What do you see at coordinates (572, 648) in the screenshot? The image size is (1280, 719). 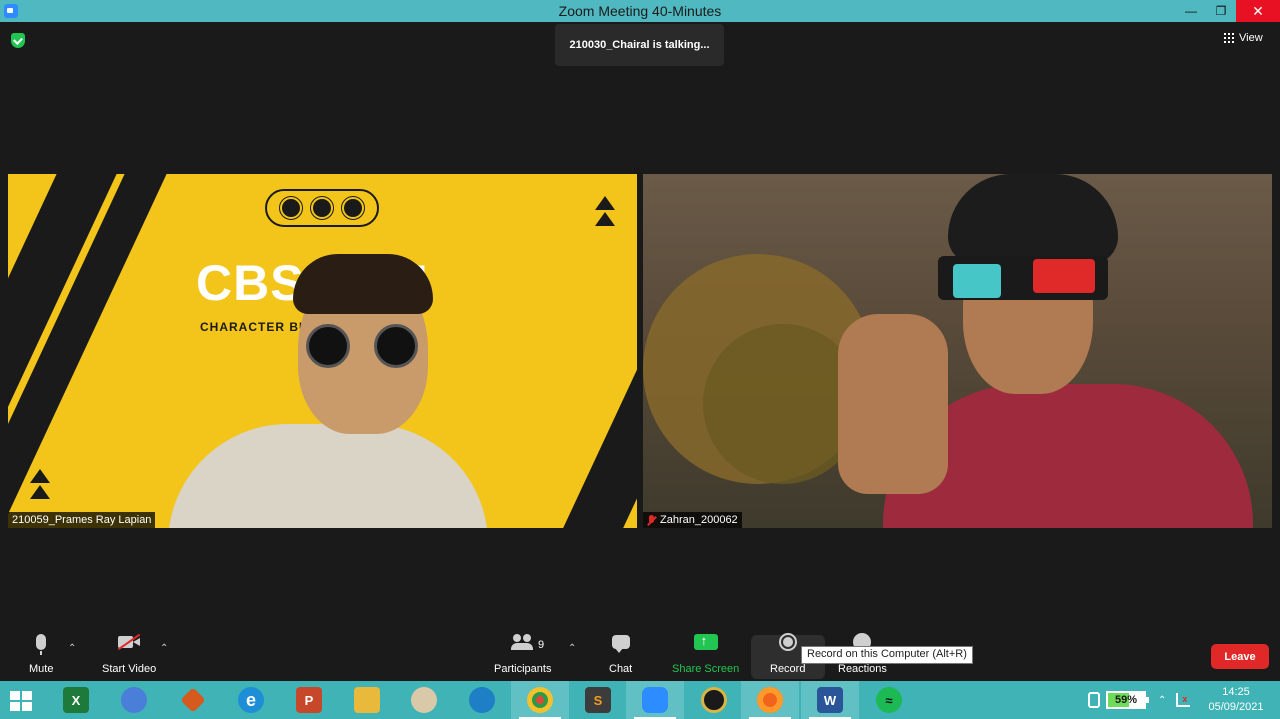 I see `participants-options-caret: ⌃` at bounding box center [572, 648].